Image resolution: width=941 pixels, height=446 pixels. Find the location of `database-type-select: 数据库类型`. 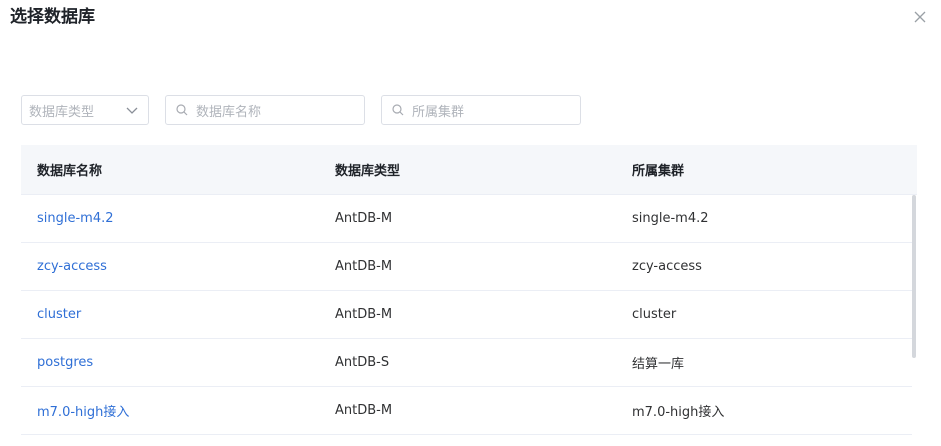

database-type-select: 数据库类型 is located at coordinates (85, 110).